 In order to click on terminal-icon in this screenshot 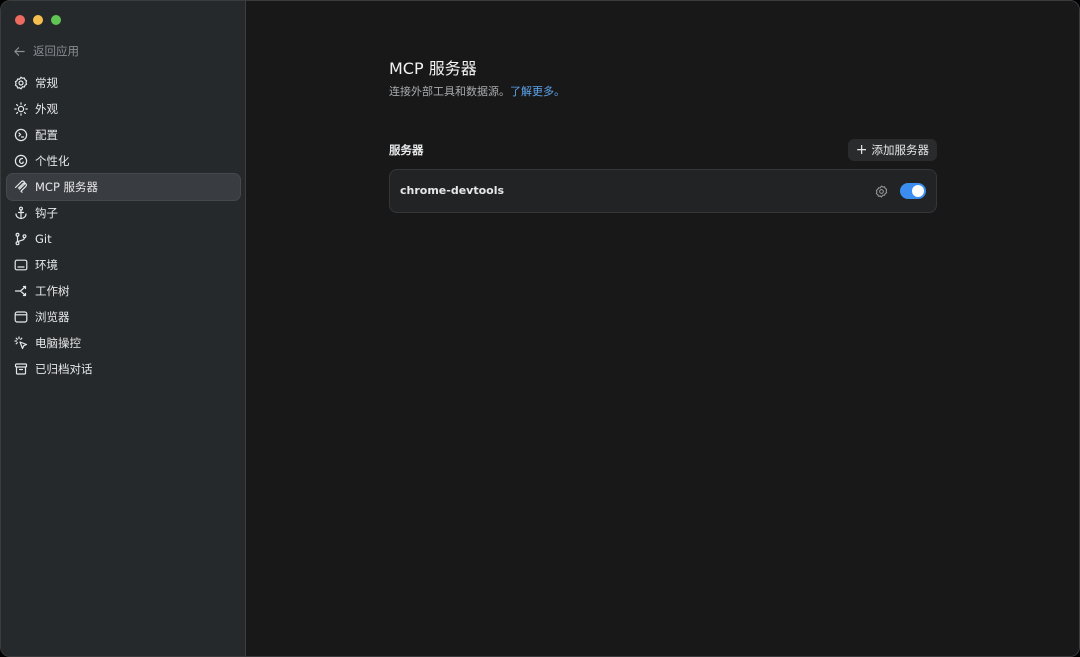, I will do `click(21, 265)`.